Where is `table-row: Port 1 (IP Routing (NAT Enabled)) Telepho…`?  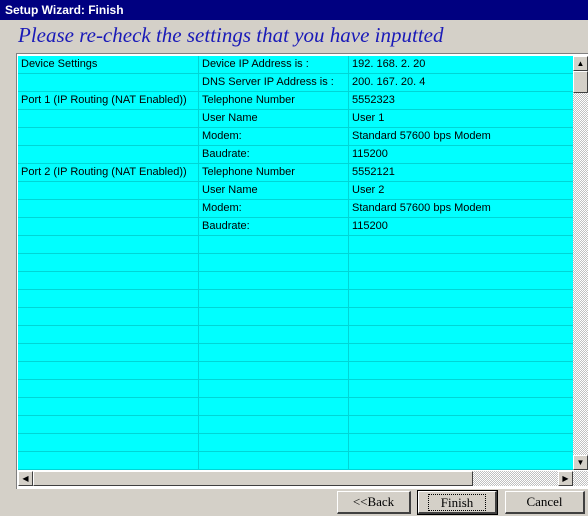 table-row: Port 1 (IP Routing (NAT Enabled)) Telepho… is located at coordinates (295, 101).